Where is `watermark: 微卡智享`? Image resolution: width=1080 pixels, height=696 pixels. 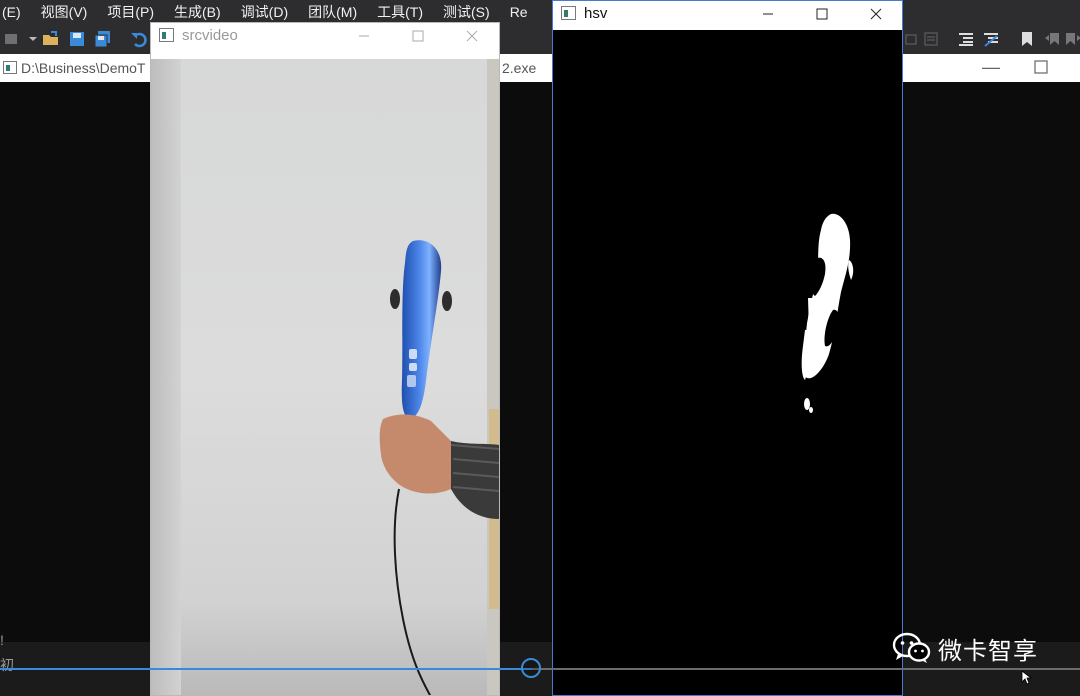
watermark: 微卡智享 is located at coordinates (965, 648).